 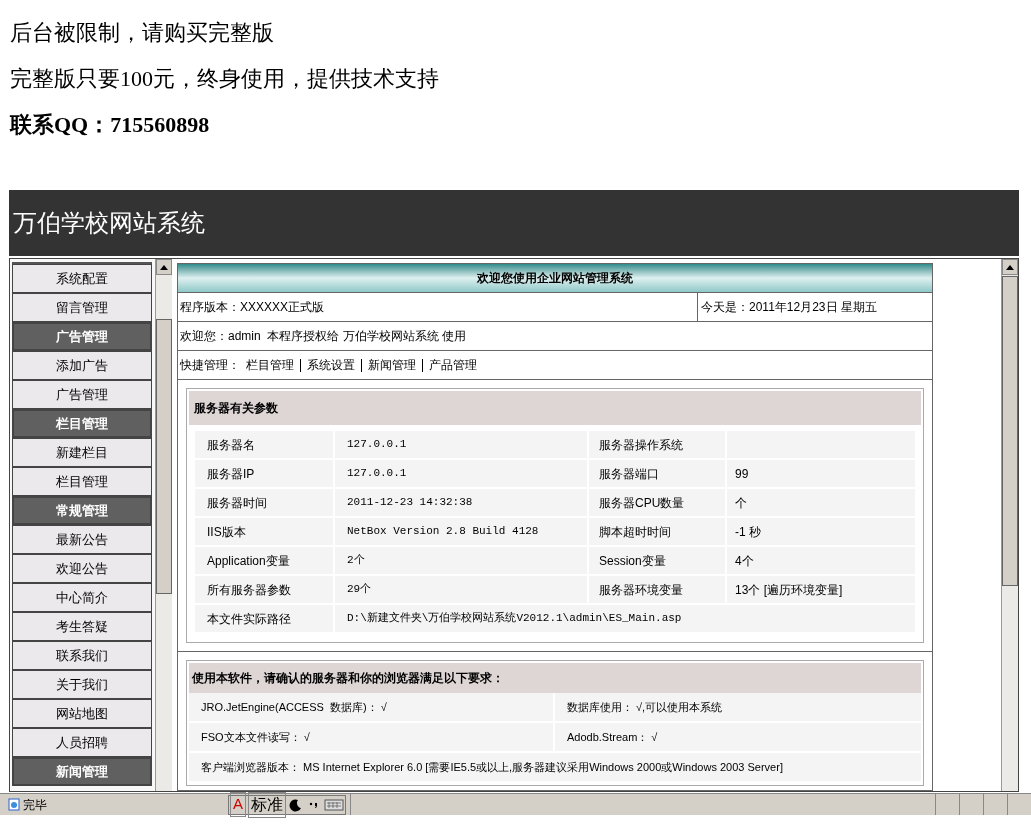 I want to click on quick-link: 栏目管理, so click(x=270, y=365).